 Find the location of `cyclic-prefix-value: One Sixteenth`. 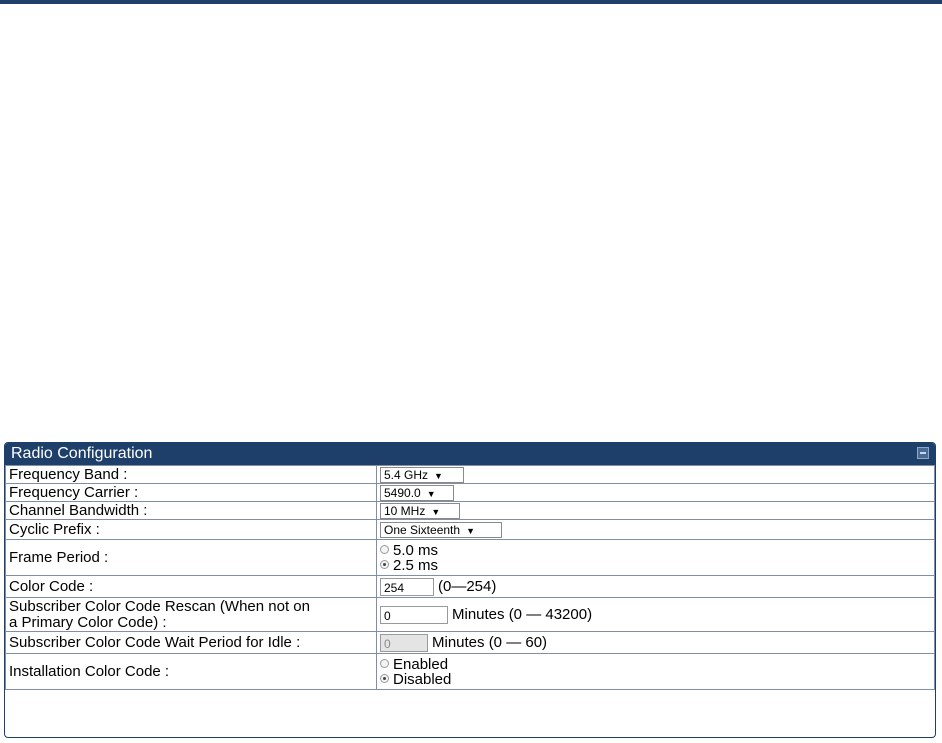

cyclic-prefix-value: One Sixteenth is located at coordinates (422, 529).